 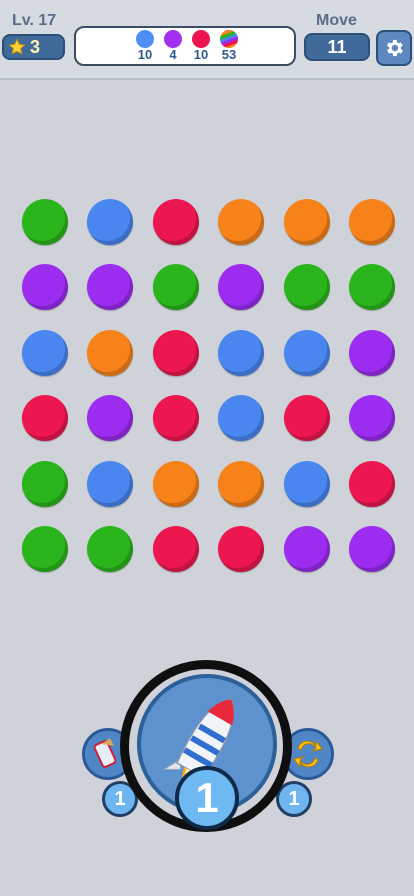 What do you see at coordinates (201, 39) in the screenshot?
I see `goal-red-dot` at bounding box center [201, 39].